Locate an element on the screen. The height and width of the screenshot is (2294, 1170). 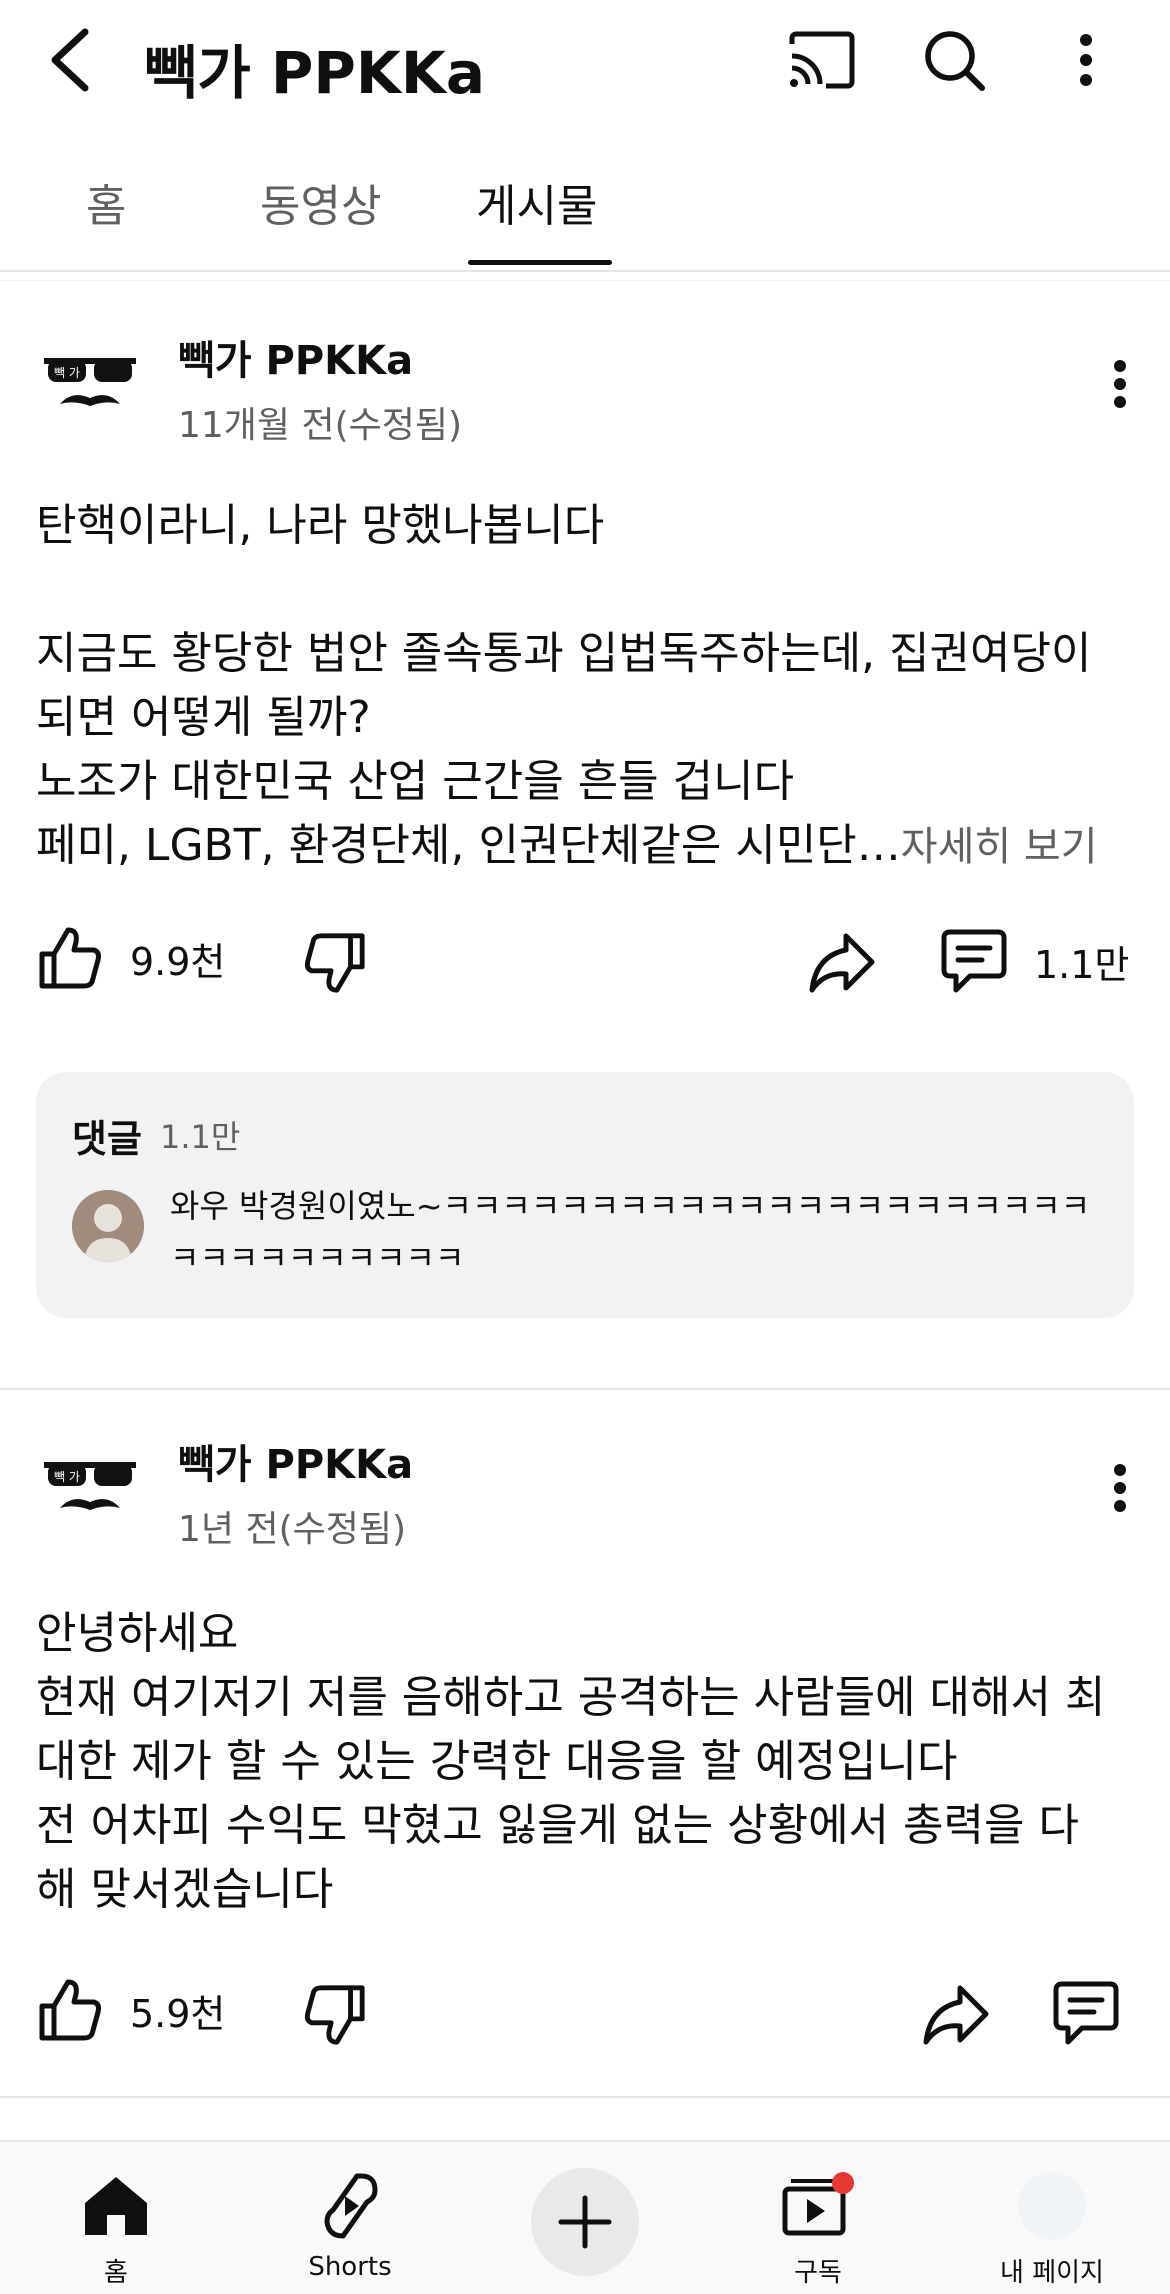
post-line-last: 페미, LGBT, 환경단체, 인권단체같은 시민단…자세히 보기 is located at coordinates (591, 846).